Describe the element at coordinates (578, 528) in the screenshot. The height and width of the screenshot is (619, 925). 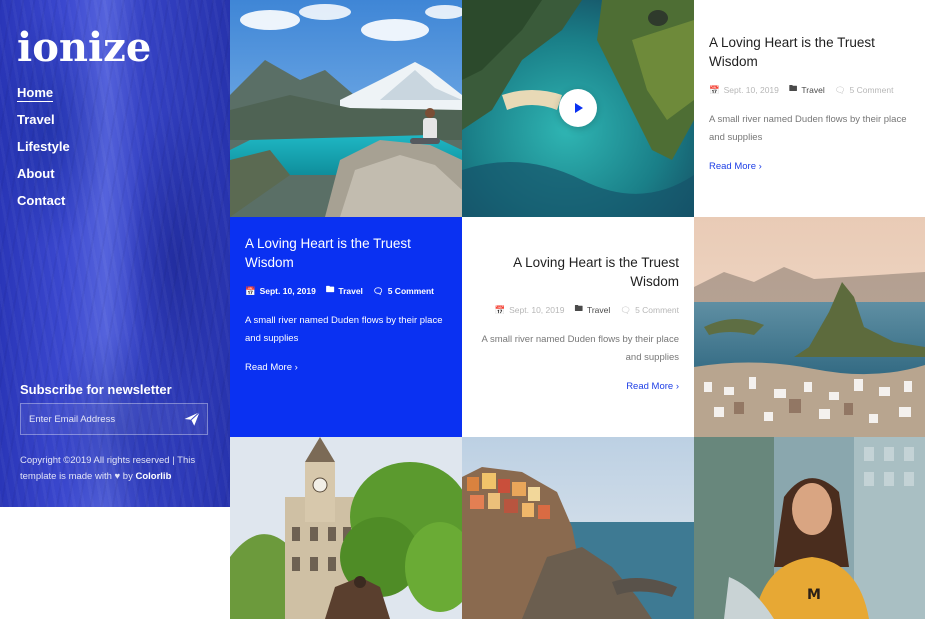
I see `photo-cliff-village` at that location.